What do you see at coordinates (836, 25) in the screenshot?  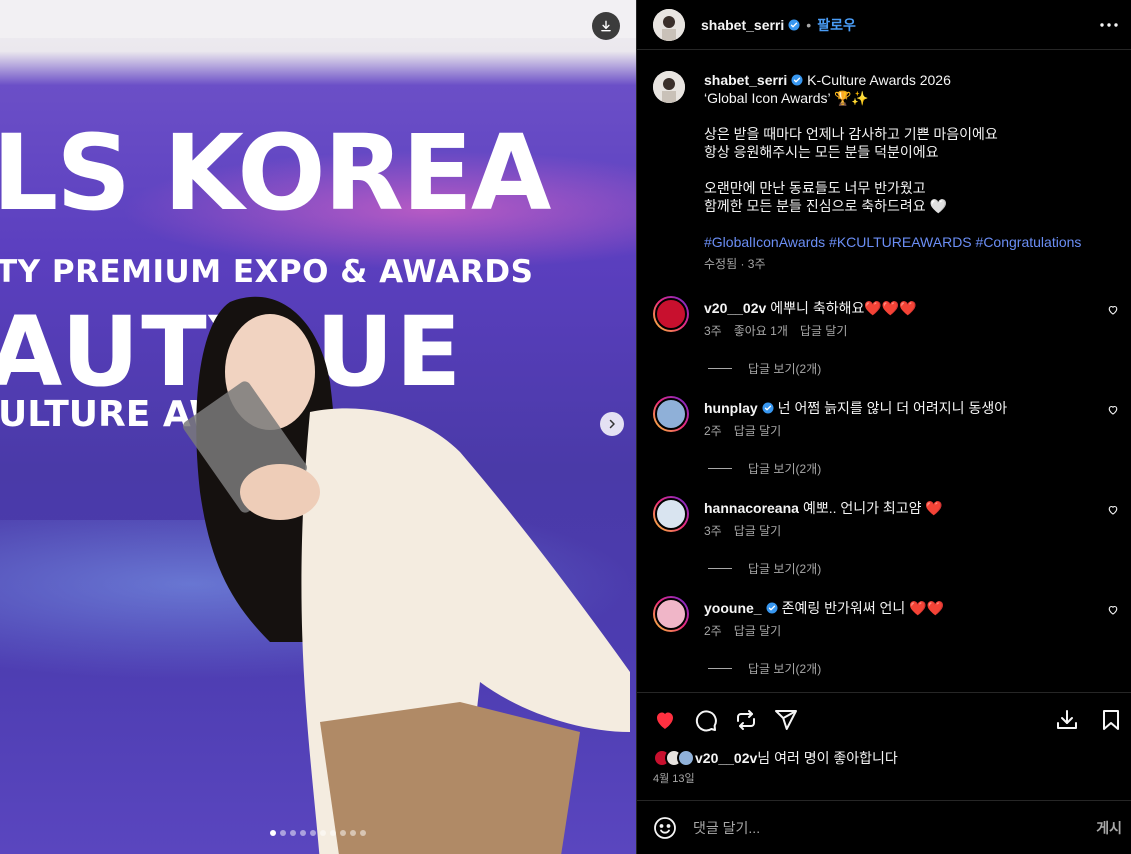 I see `follow-button: 팔로우` at bounding box center [836, 25].